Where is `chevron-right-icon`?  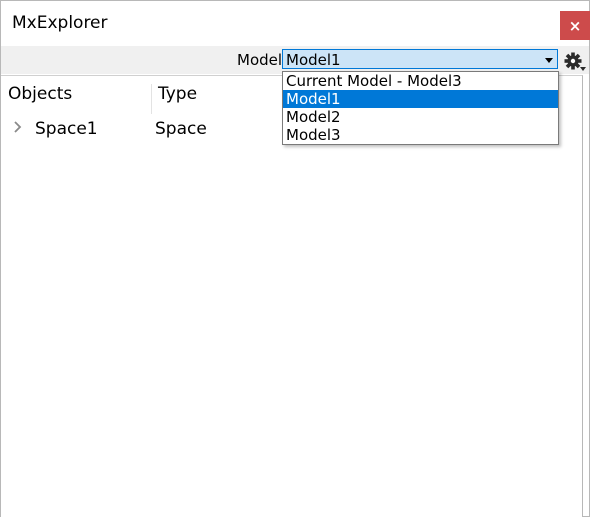 chevron-right-icon is located at coordinates (18, 127).